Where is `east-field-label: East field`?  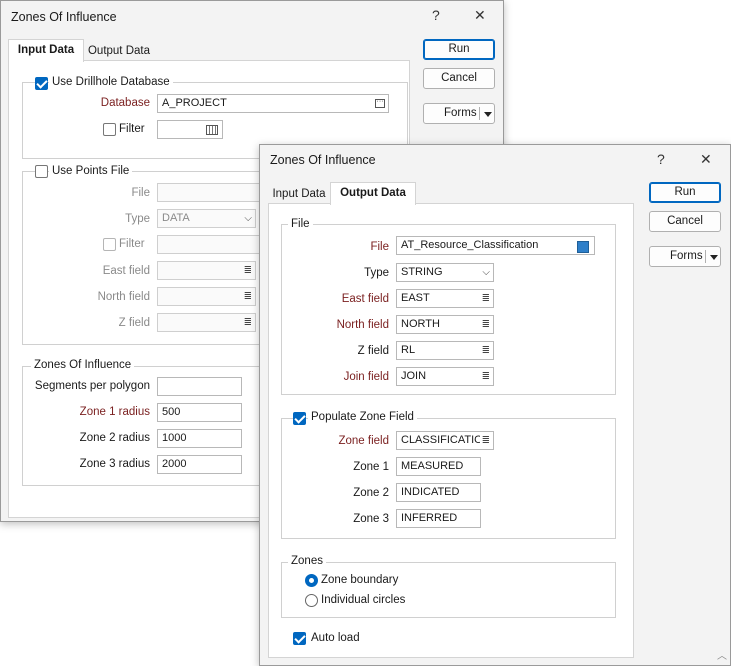 east-field-label: East field is located at coordinates (365, 299).